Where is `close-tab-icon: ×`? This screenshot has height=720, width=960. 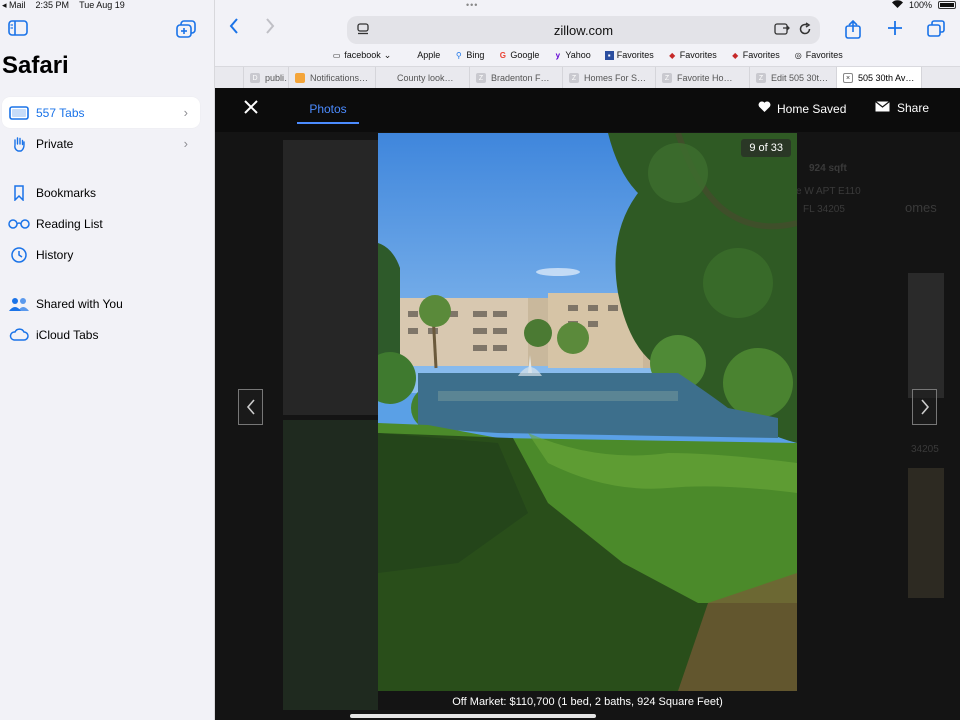
close-tab-icon: × is located at coordinates (848, 78).